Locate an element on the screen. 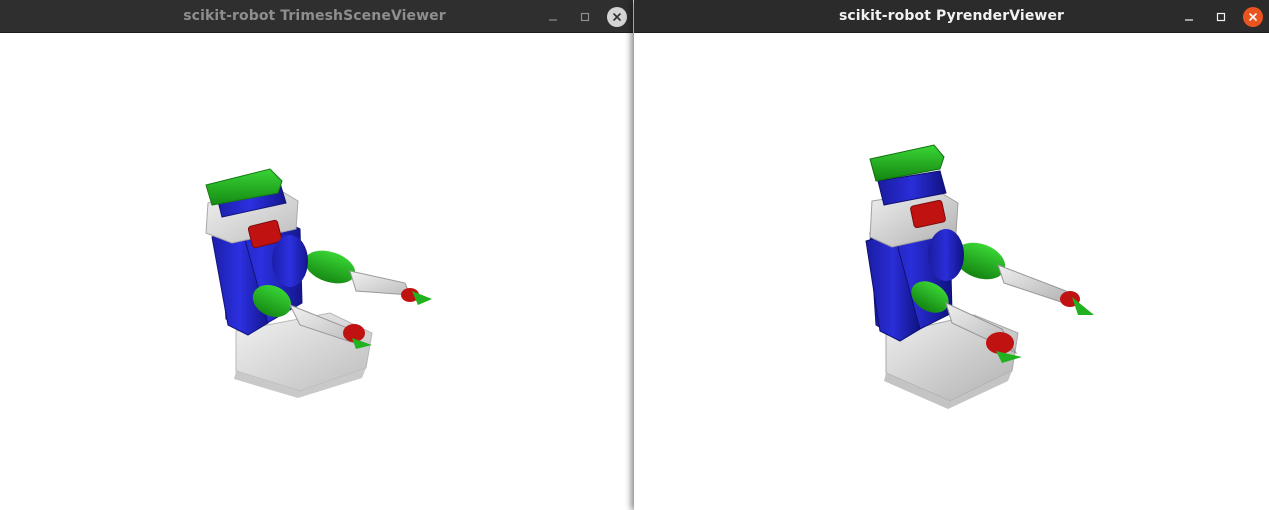 The width and height of the screenshot is (1269, 510). window-title: scikit-robot TrimeshSceneViewer is located at coordinates (314, 16).